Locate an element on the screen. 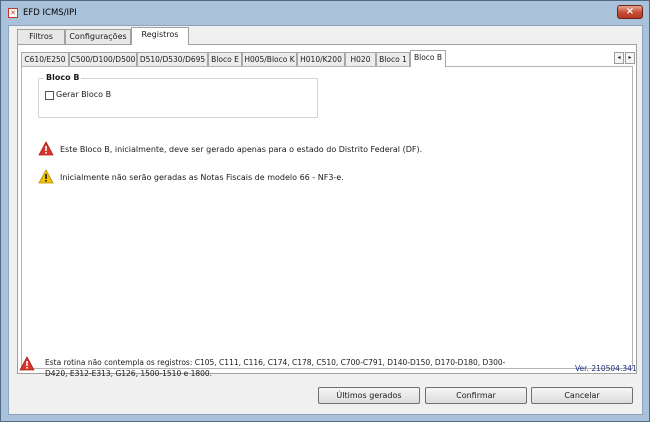  tab-bloco-b: Bloco B is located at coordinates (428, 58).